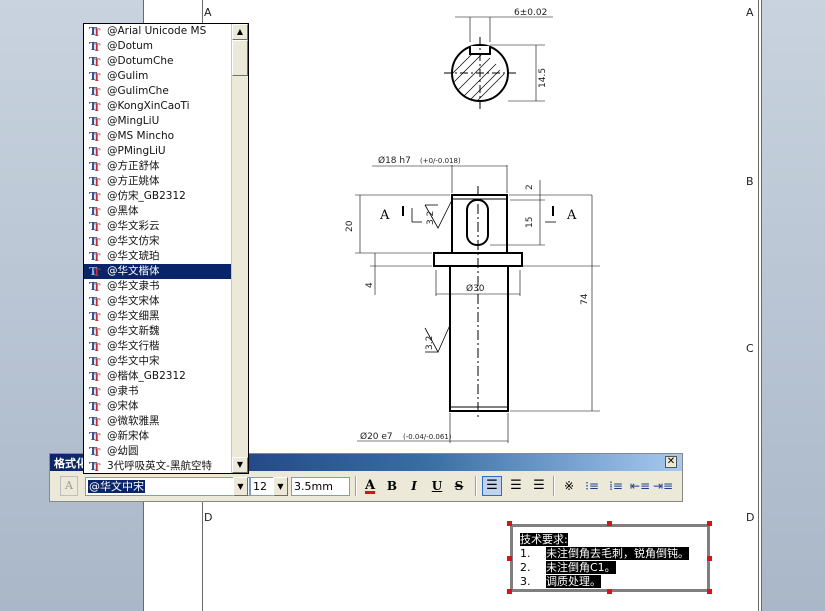  Describe the element at coordinates (158, 31) in the screenshot. I see `font-list-item: T T @Arial Unicode MS` at that location.